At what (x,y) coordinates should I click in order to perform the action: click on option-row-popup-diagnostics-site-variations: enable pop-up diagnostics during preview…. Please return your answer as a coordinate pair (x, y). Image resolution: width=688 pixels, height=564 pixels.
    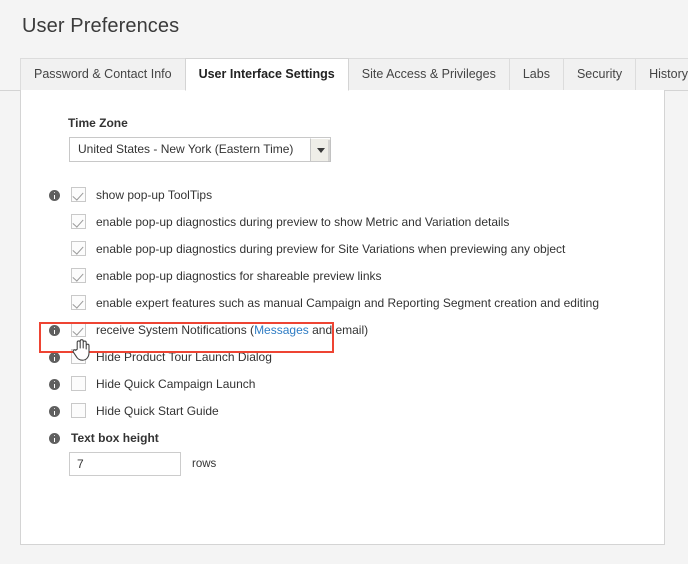
    Looking at the image, I should click on (342, 253).